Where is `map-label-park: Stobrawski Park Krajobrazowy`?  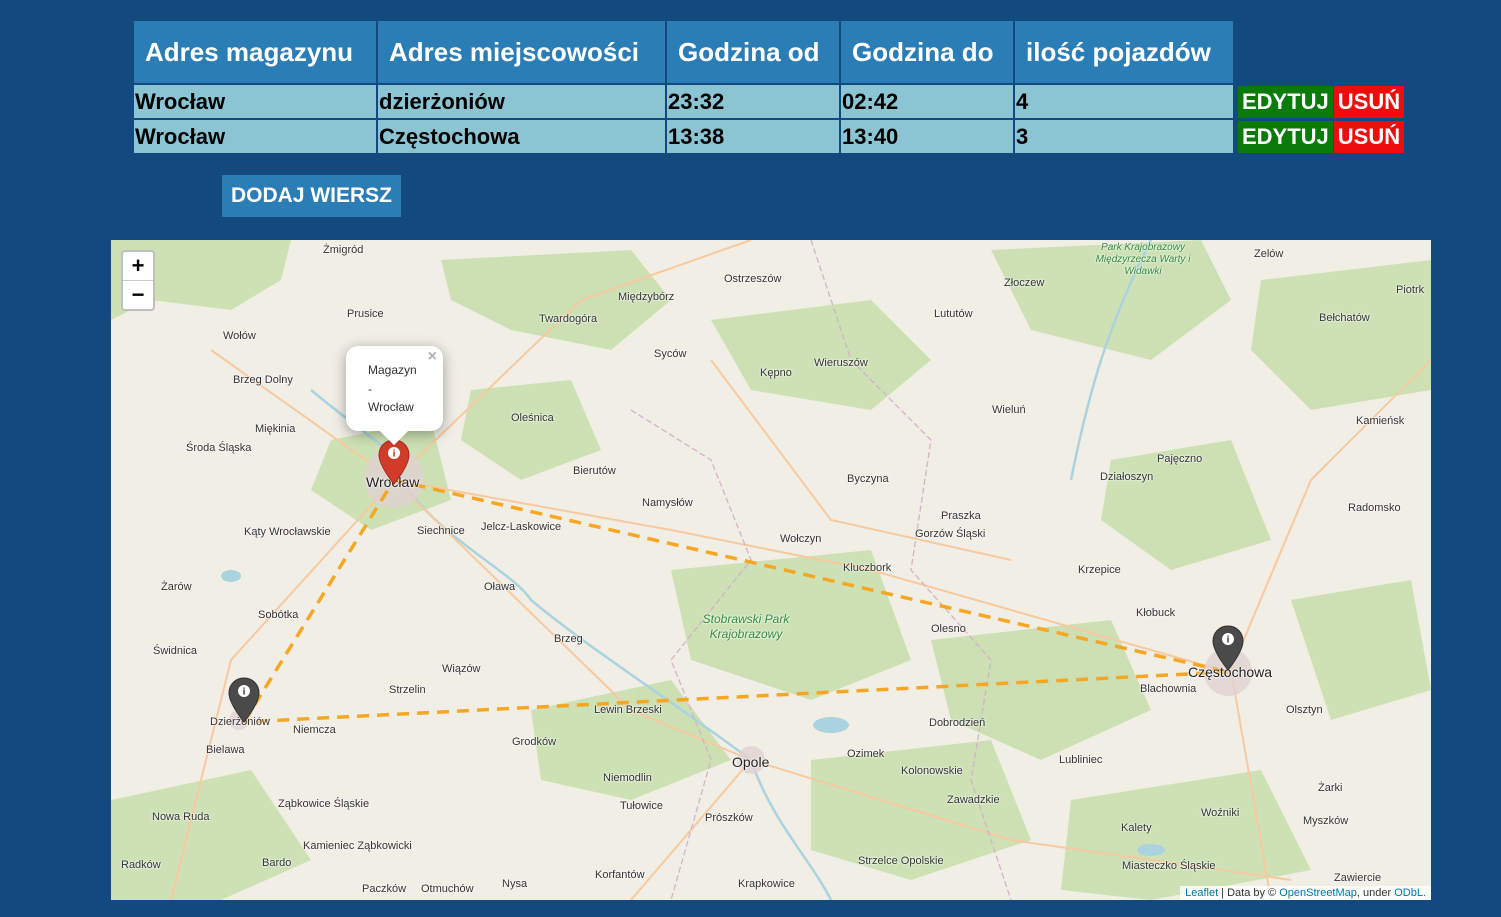
map-label-park: Stobrawski Park Krajobrazowy is located at coordinates (746, 626).